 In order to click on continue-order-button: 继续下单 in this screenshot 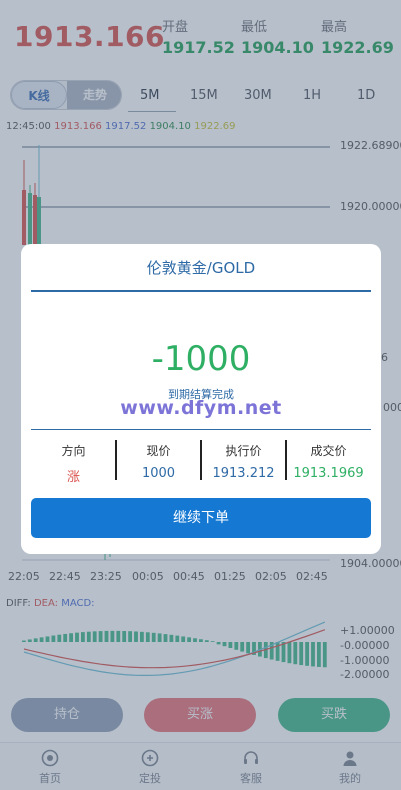, I will do `click(201, 518)`.